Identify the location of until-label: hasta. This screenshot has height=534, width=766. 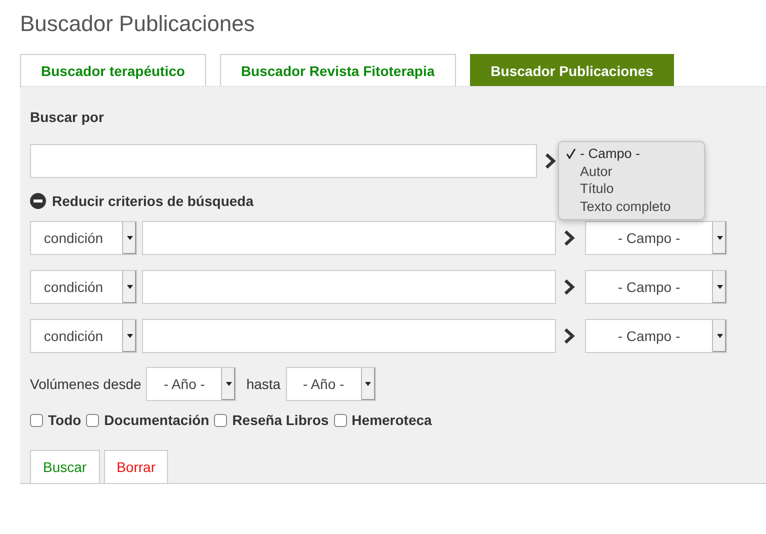
(263, 384).